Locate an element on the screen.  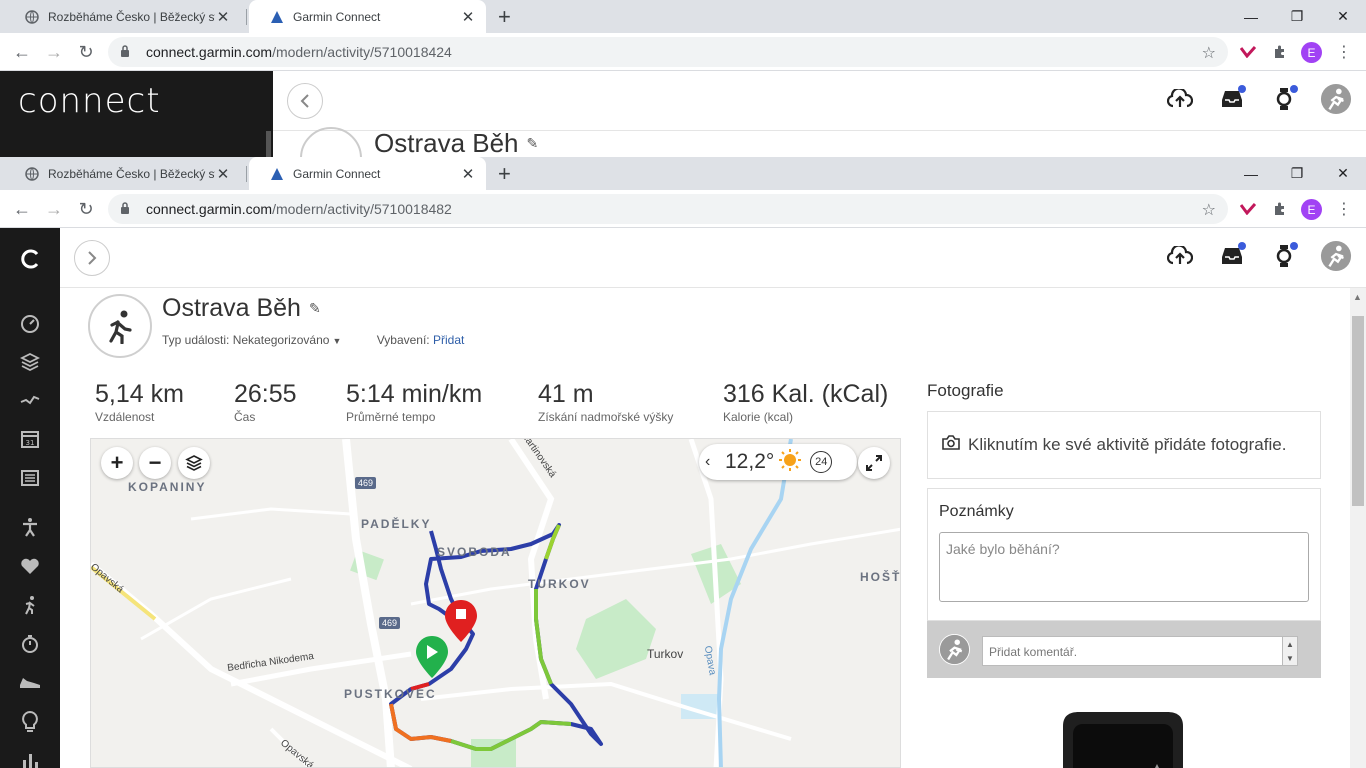
window-controls: — ❐ ✕ is located at coordinates (1297, 173).